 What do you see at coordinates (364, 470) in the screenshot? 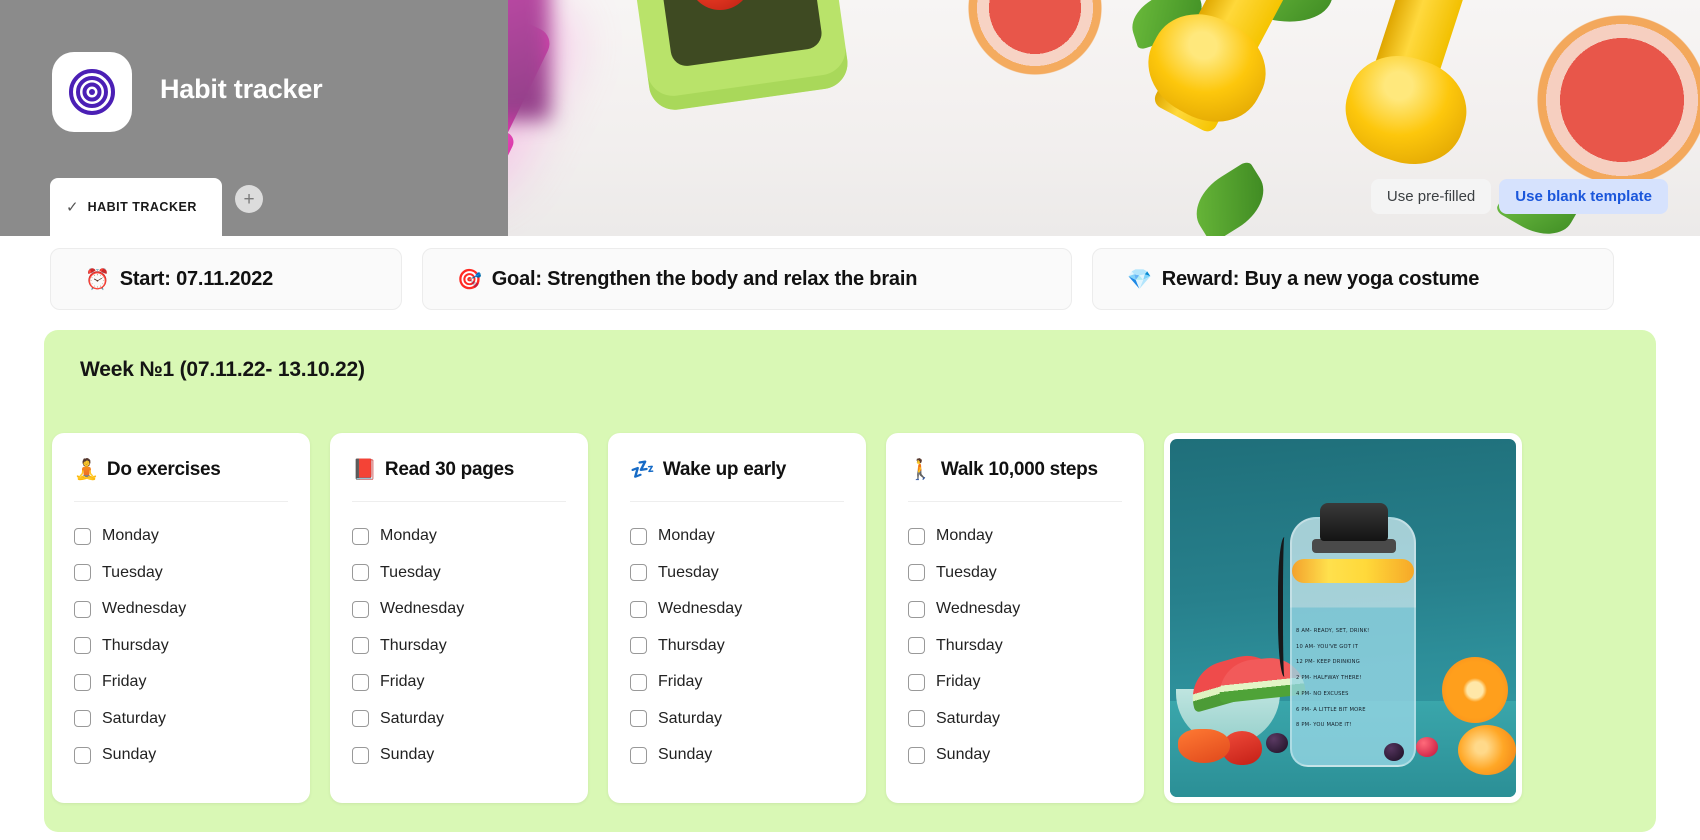
I see `closed-book-icon: 📕` at bounding box center [364, 470].